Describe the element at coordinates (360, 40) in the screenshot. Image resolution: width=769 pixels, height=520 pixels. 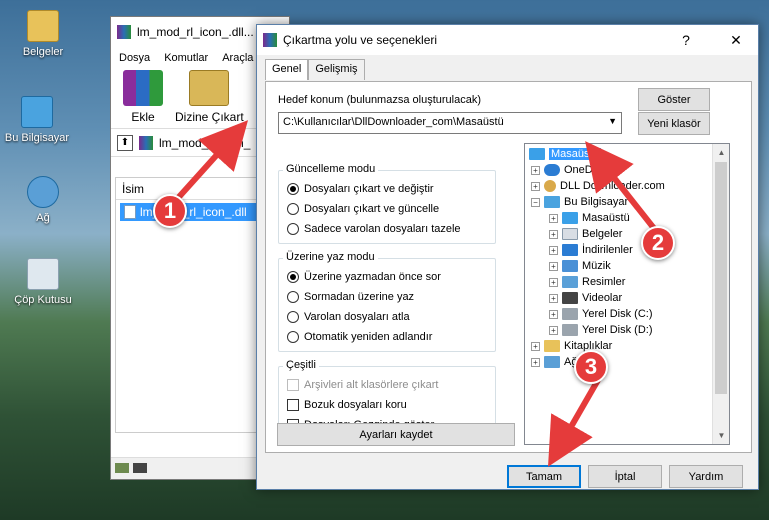
I see `dialog-title: Çıkartma yolu ve seçenekleri` at that location.